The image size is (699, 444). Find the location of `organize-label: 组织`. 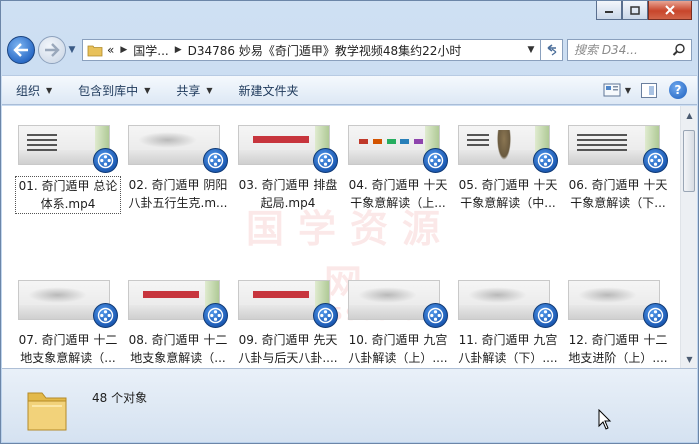

organize-label: 组织 is located at coordinates (28, 90).